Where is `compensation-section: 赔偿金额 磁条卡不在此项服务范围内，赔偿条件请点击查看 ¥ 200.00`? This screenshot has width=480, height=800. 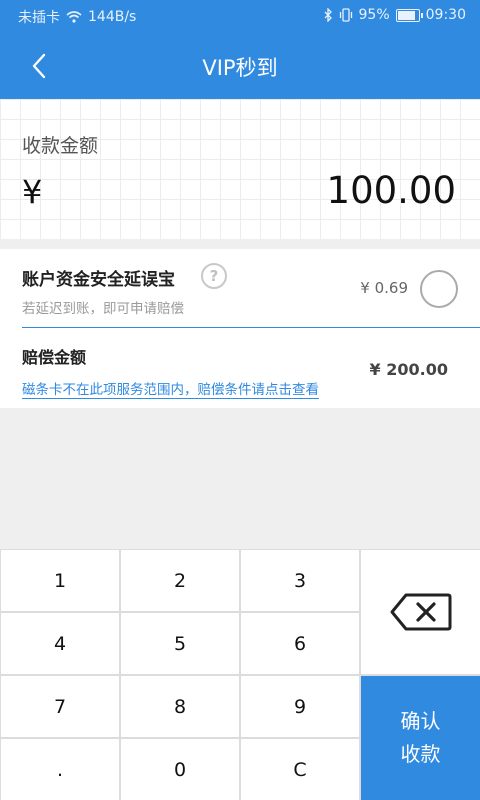 compensation-section: 赔偿金额 磁条卡不在此项服务范围内，赔偿条件请点击查看 ¥ 200.00 is located at coordinates (240, 368).